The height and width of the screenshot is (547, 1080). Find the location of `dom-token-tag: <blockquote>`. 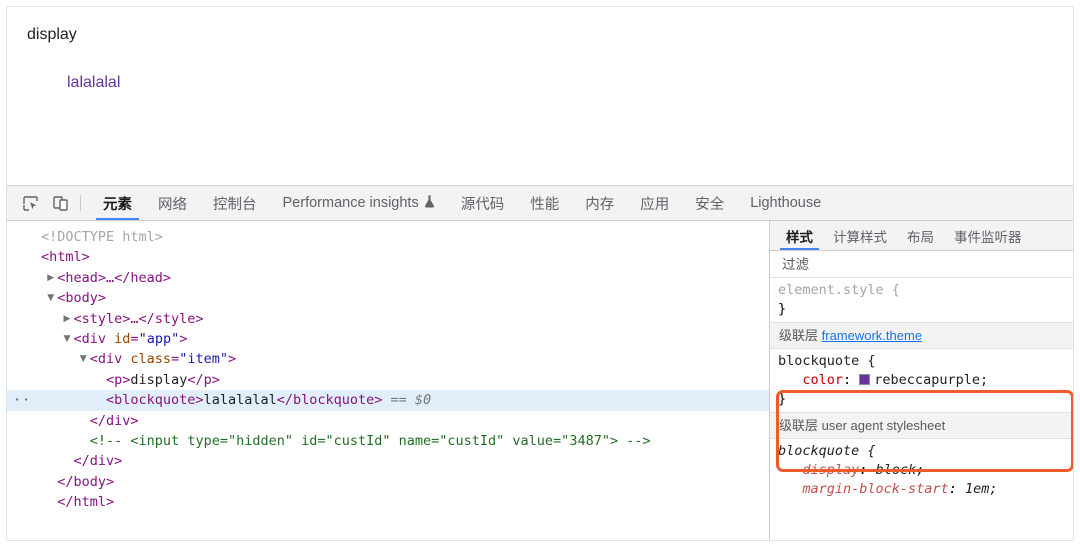

dom-token-tag: <blockquote> is located at coordinates (155, 400).